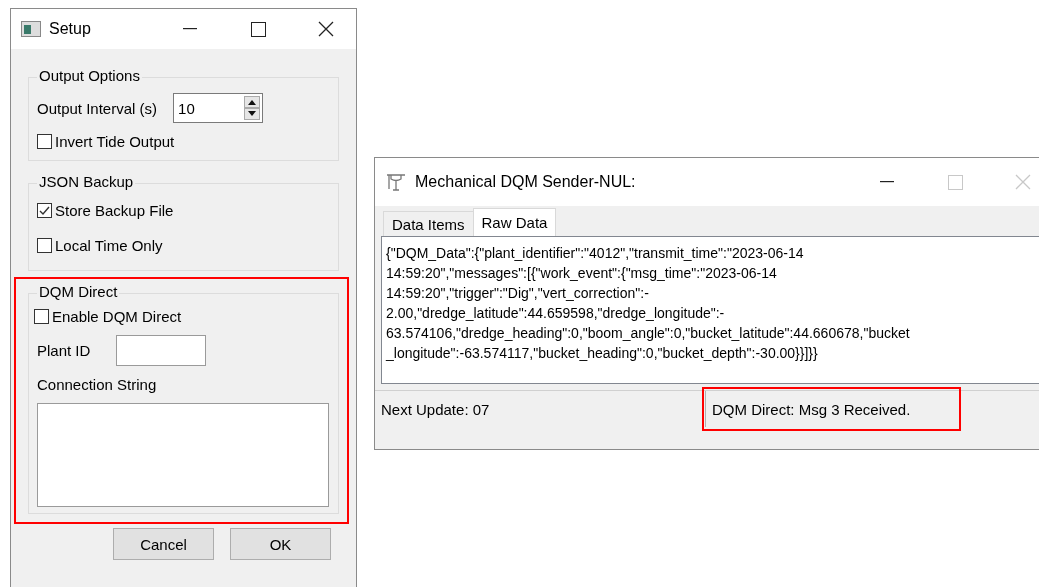  I want to click on tab: Raw Data, so click(514, 222).